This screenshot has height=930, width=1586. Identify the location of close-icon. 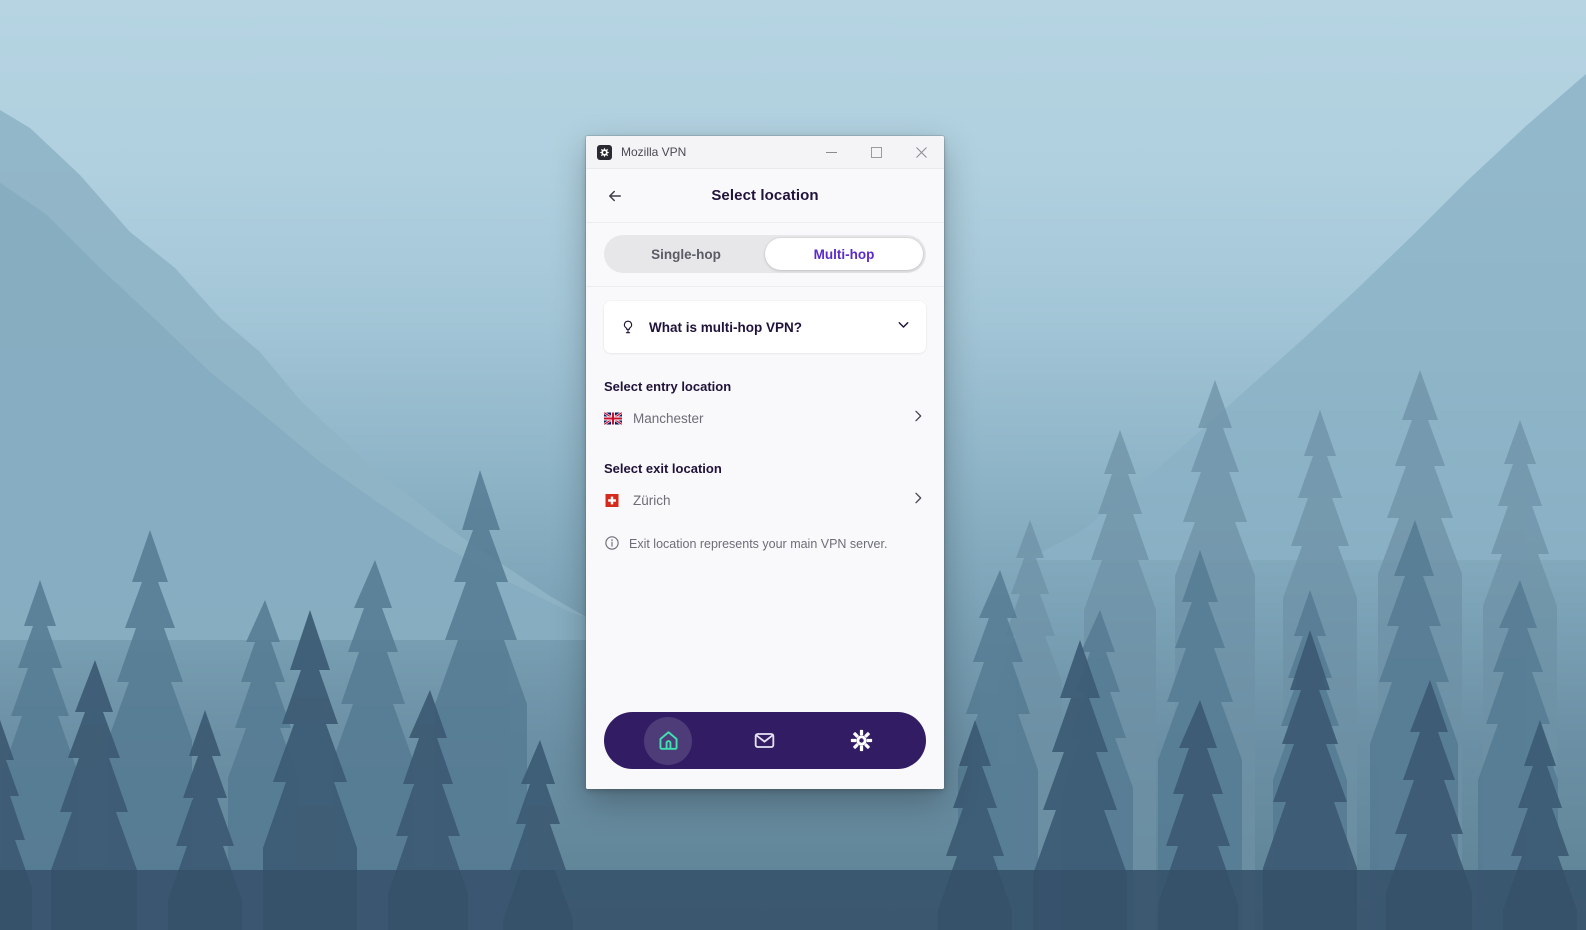
(921, 152).